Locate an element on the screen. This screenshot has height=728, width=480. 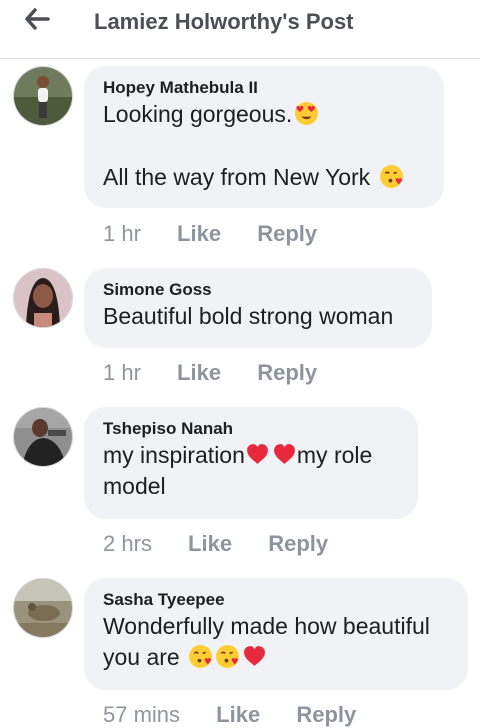
commenter-name: Sasha Tyeepee is located at coordinates (275, 600).